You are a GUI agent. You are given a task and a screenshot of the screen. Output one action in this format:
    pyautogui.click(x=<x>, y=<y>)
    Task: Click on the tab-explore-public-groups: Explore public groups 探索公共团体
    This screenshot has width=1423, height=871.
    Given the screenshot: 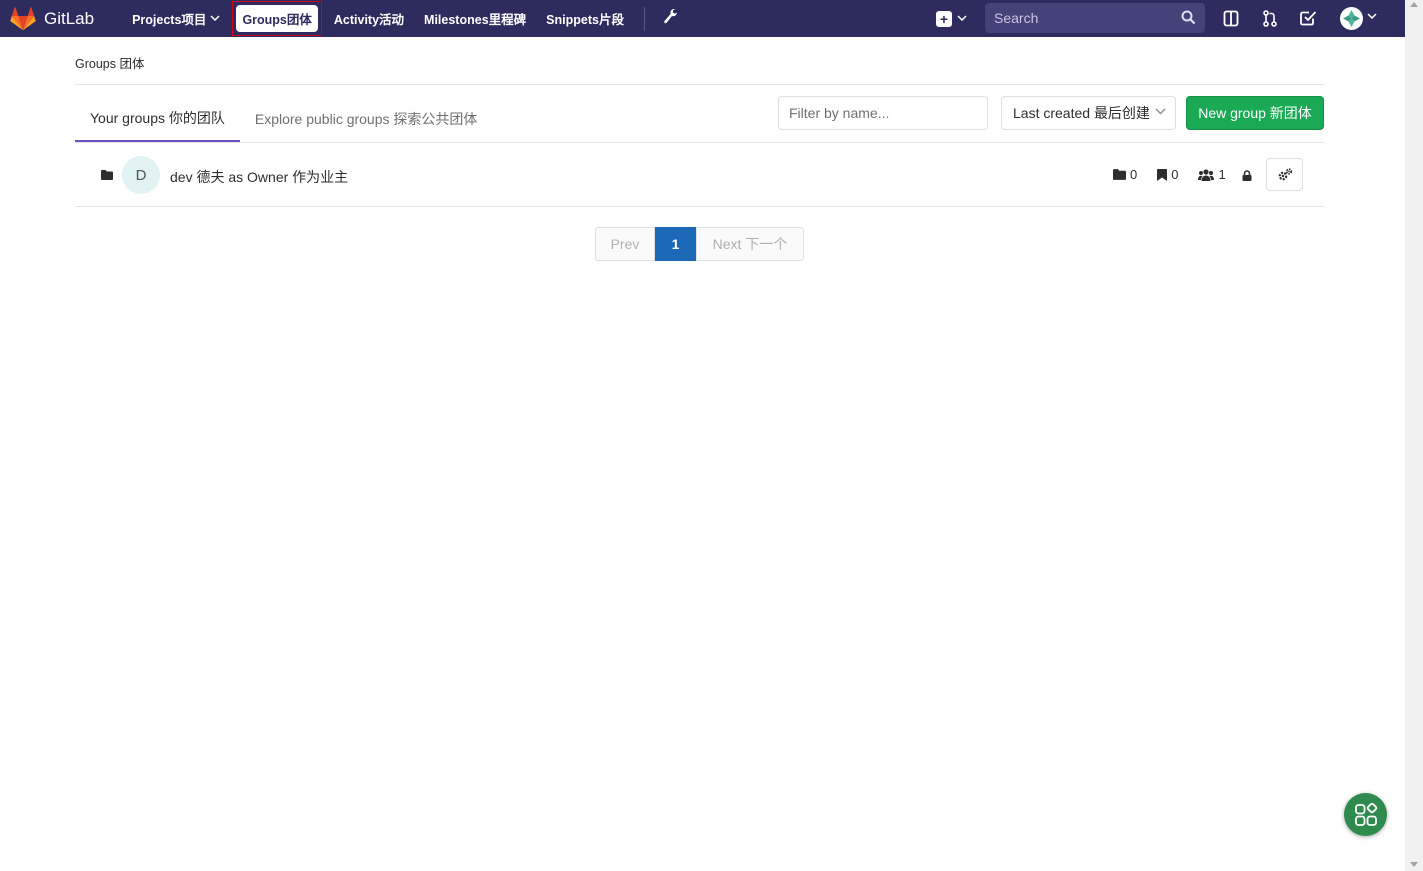 What is the action you would take?
    pyautogui.click(x=366, y=119)
    